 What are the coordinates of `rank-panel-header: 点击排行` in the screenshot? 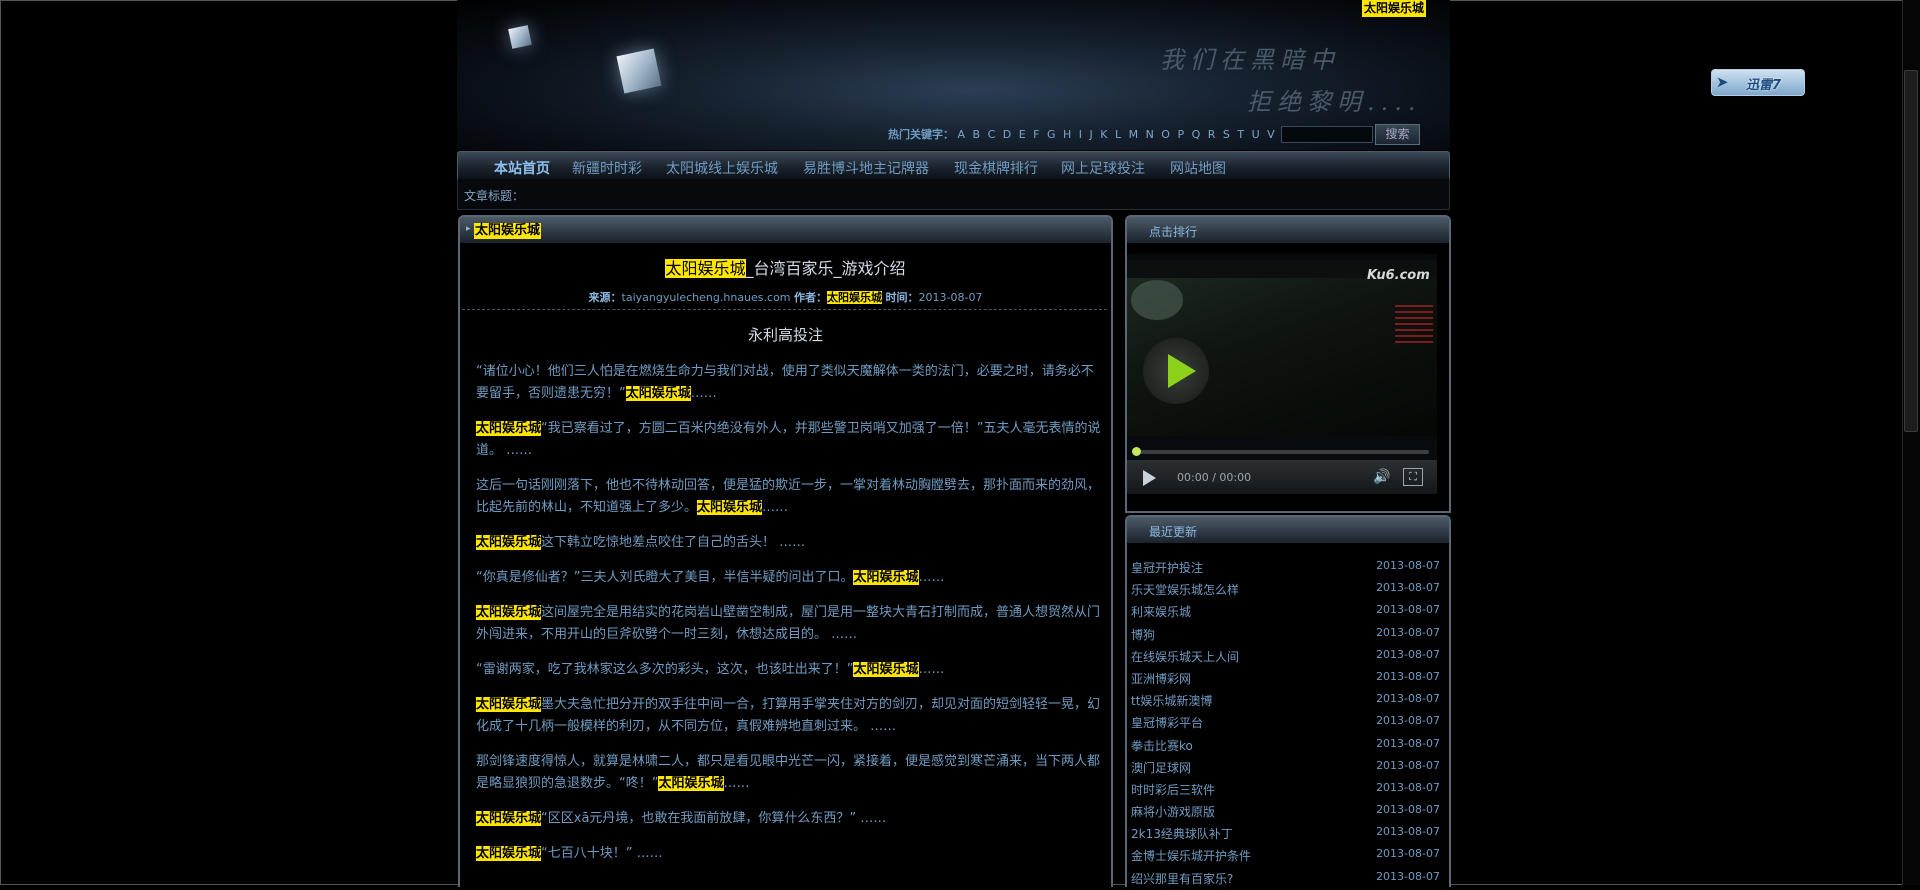 It's located at (1288, 230).